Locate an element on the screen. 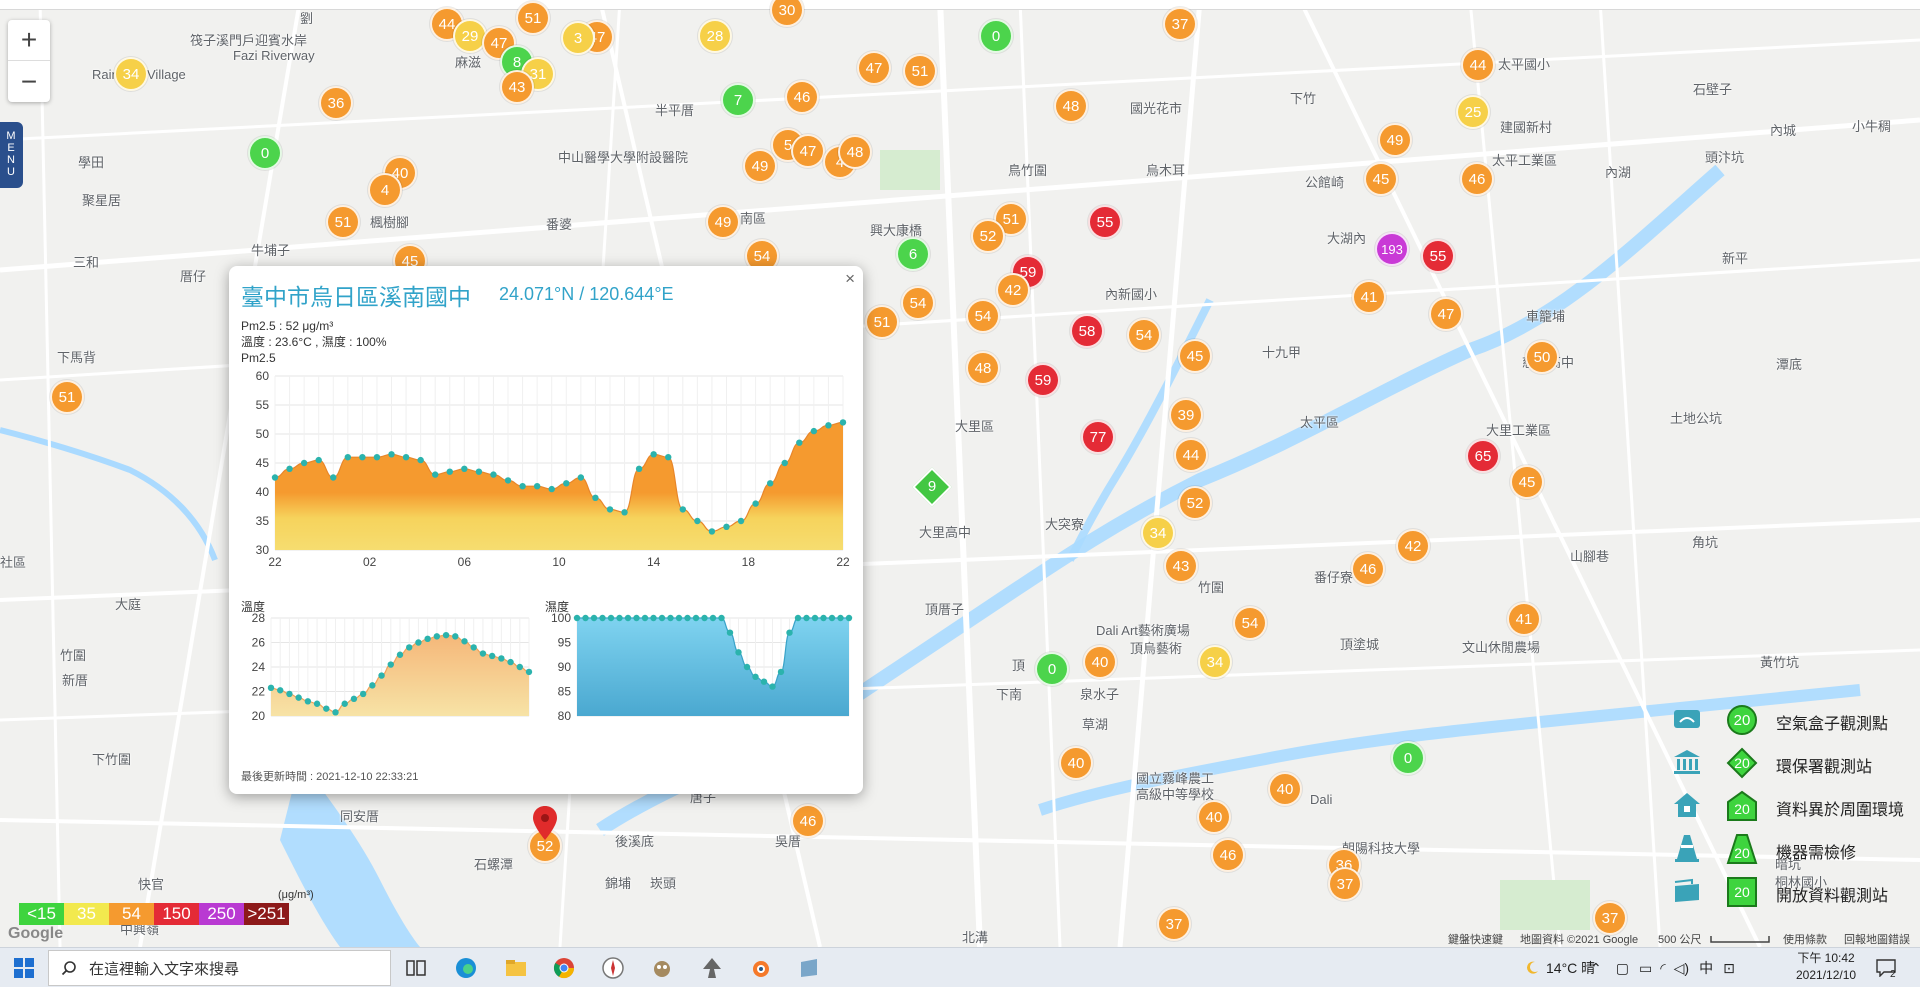 Image resolution: width=1920 pixels, height=987 pixels. keyboard-shortcuts-link: 鍵盤快速鍵 is located at coordinates (1475, 939).